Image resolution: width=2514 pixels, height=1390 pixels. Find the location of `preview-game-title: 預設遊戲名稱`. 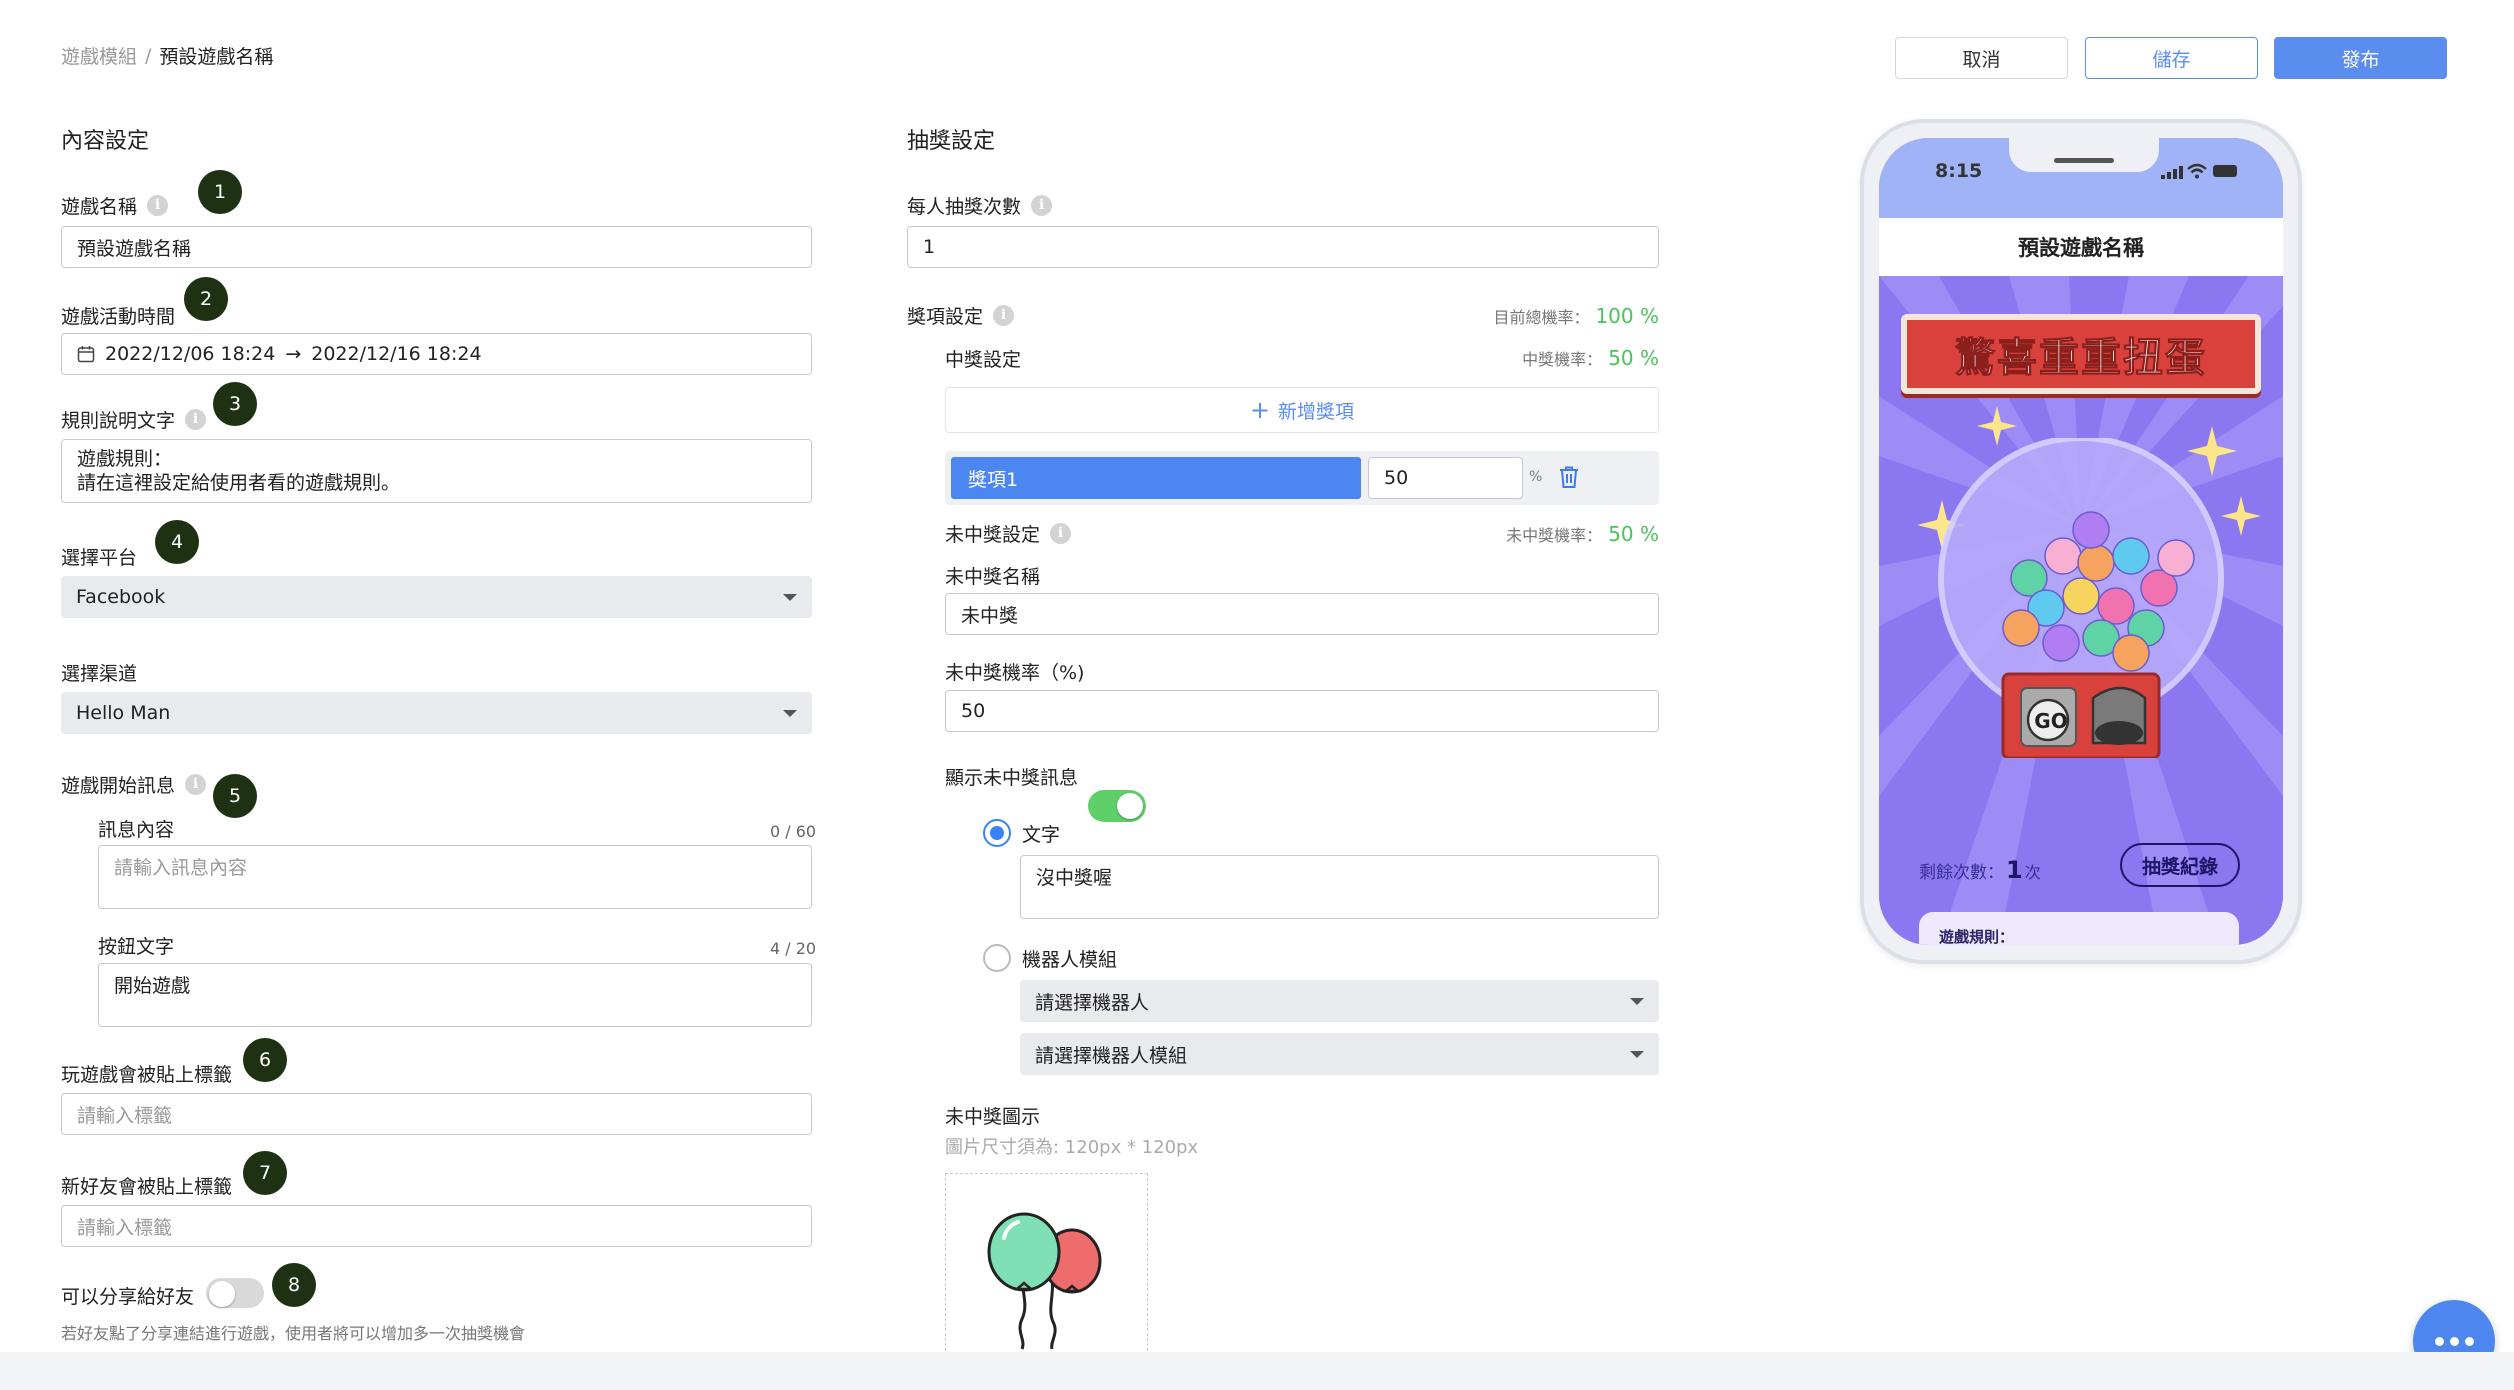

preview-game-title: 預設遊戲名稱 is located at coordinates (2081, 248).